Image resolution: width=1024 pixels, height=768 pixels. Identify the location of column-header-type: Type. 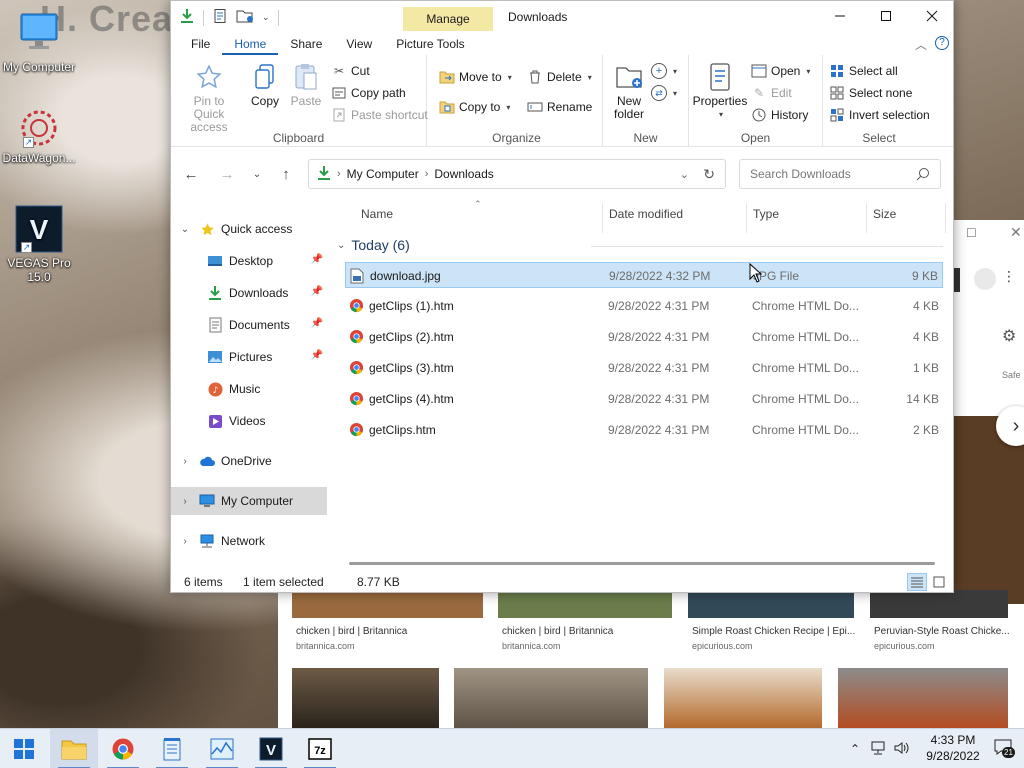
(766, 214).